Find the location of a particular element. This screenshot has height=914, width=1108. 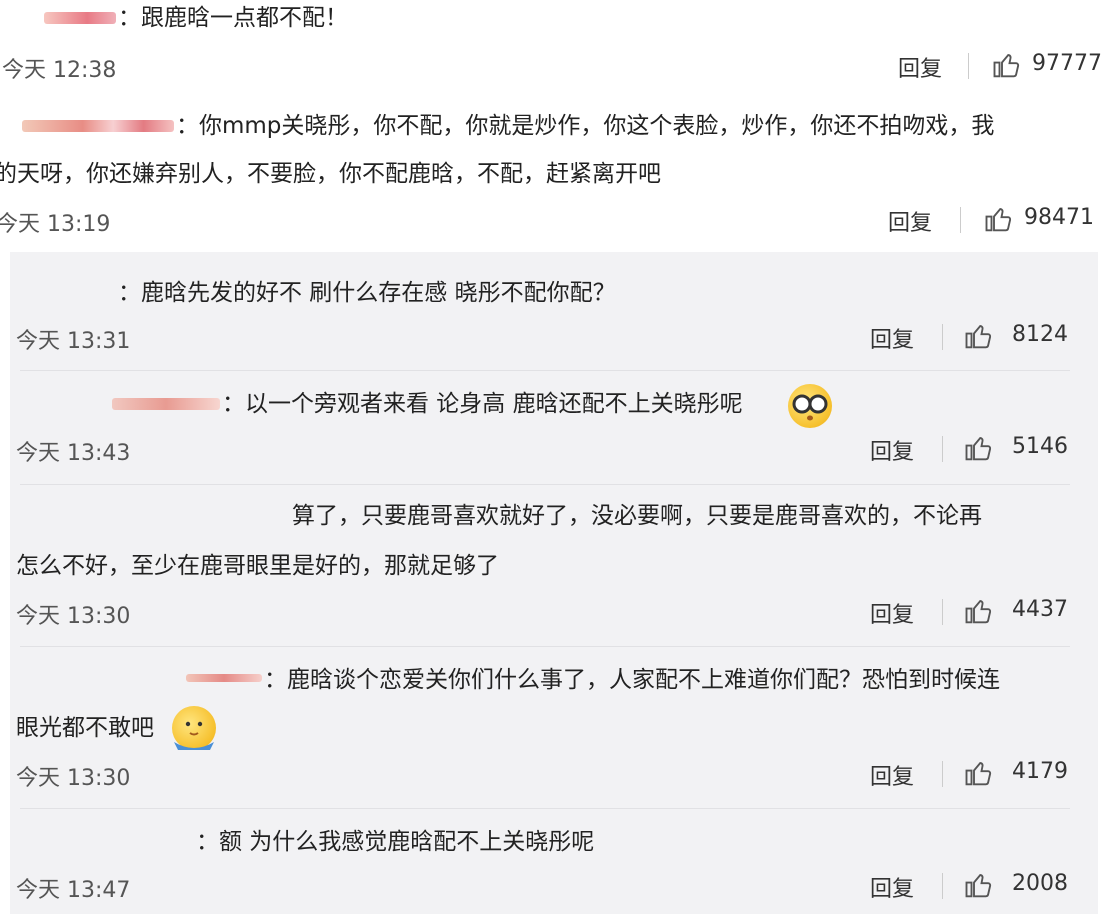

reply-time: 今天 13:43 is located at coordinates (73, 453).